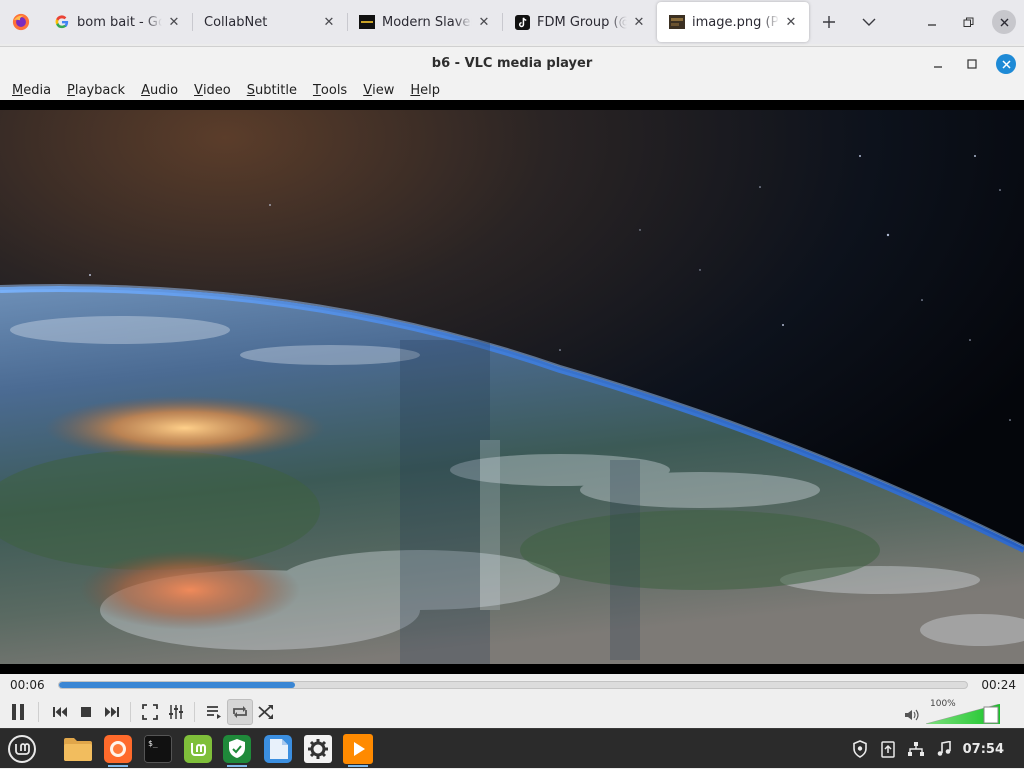  Describe the element at coordinates (522, 22) in the screenshot. I see `tiktok-icon` at that location.